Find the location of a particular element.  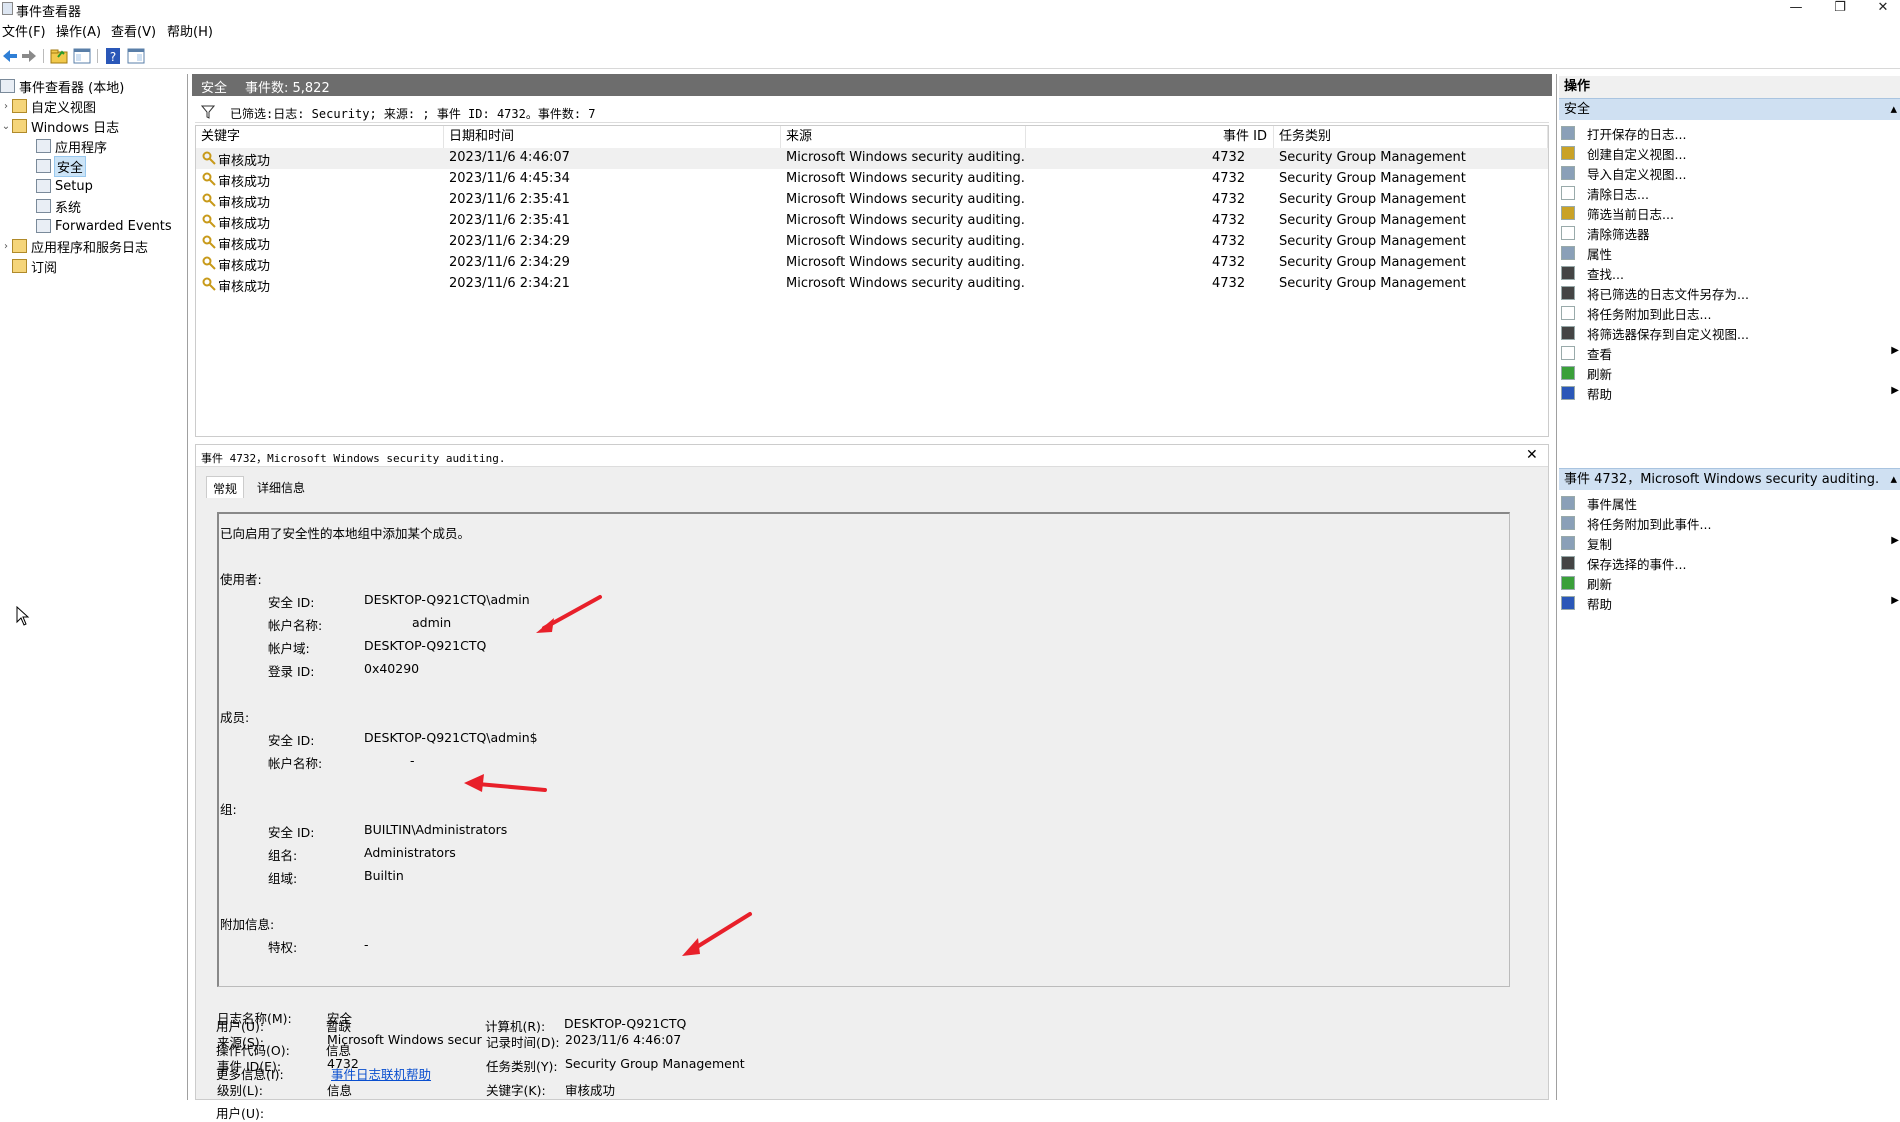

clear-filter-icon is located at coordinates (1568, 233).